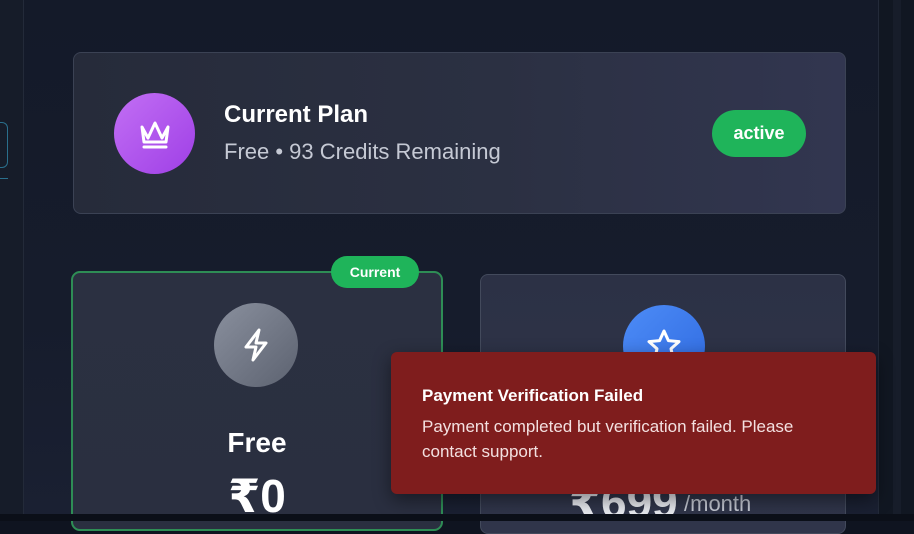 This screenshot has height=534, width=914. I want to click on toast-title: Payment Verification Failed, so click(532, 396).